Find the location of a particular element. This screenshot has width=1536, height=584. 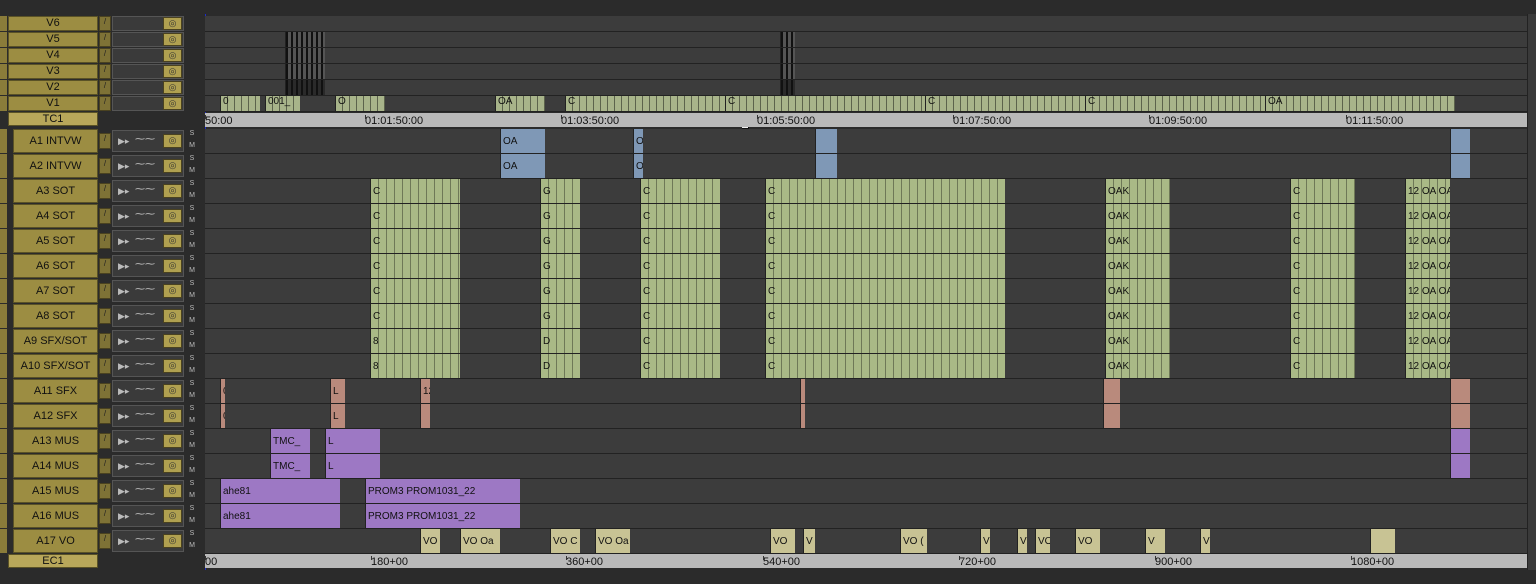

track-name-button: V2 is located at coordinates (53, 87).